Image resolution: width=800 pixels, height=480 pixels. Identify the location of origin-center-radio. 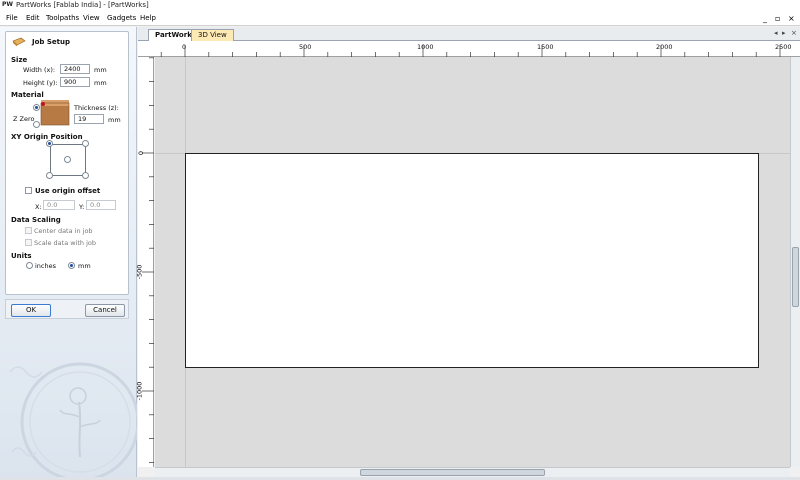
(67, 159).